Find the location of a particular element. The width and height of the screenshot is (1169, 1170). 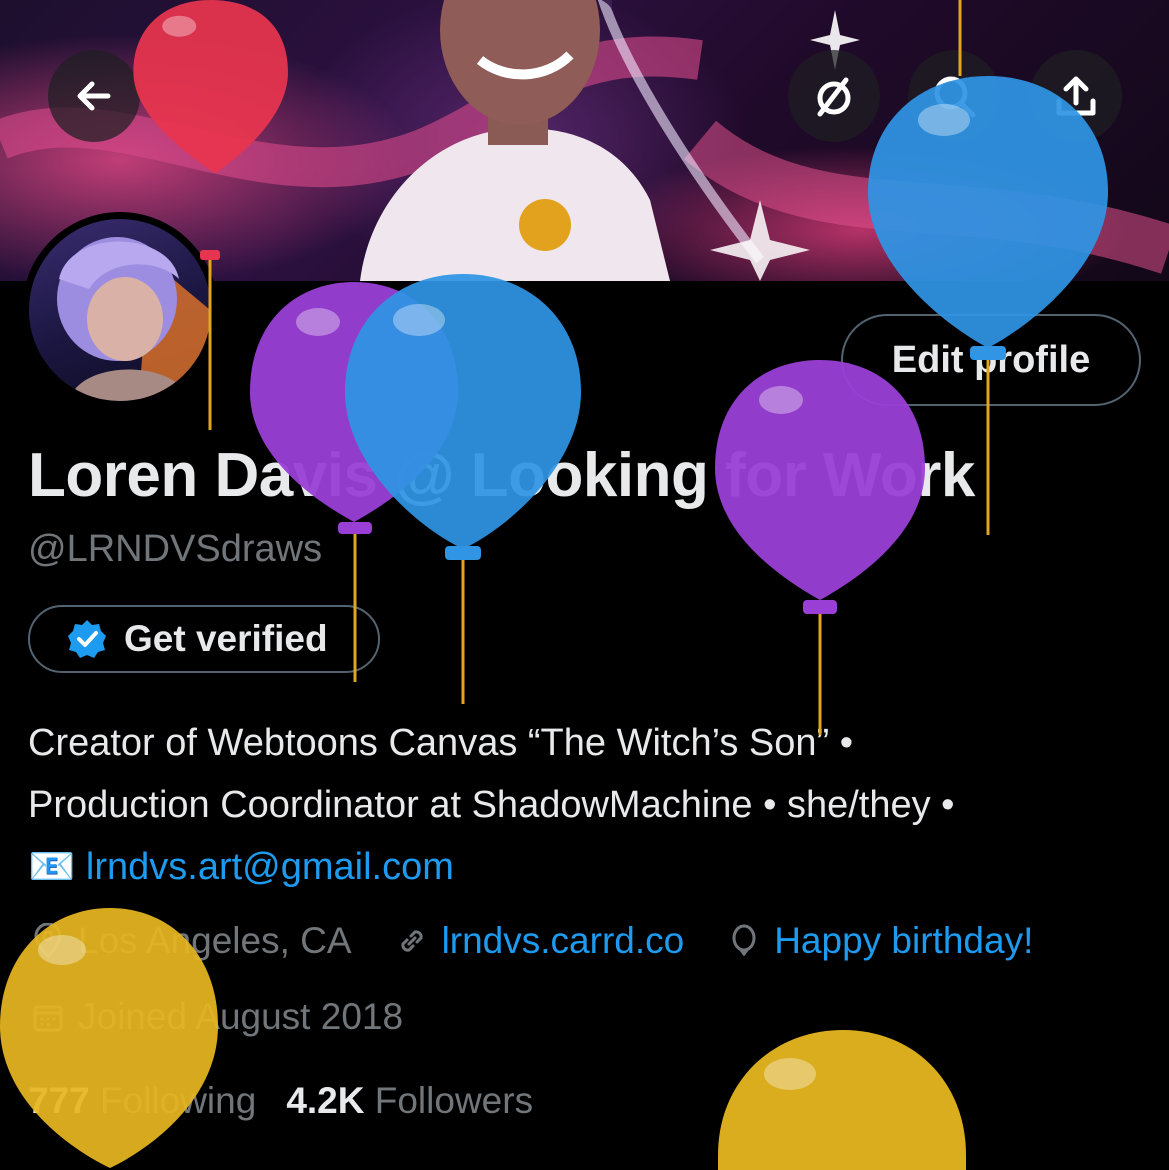

bio-email-line: 📧 lrndvs.art@gmail.com is located at coordinates (588, 867).